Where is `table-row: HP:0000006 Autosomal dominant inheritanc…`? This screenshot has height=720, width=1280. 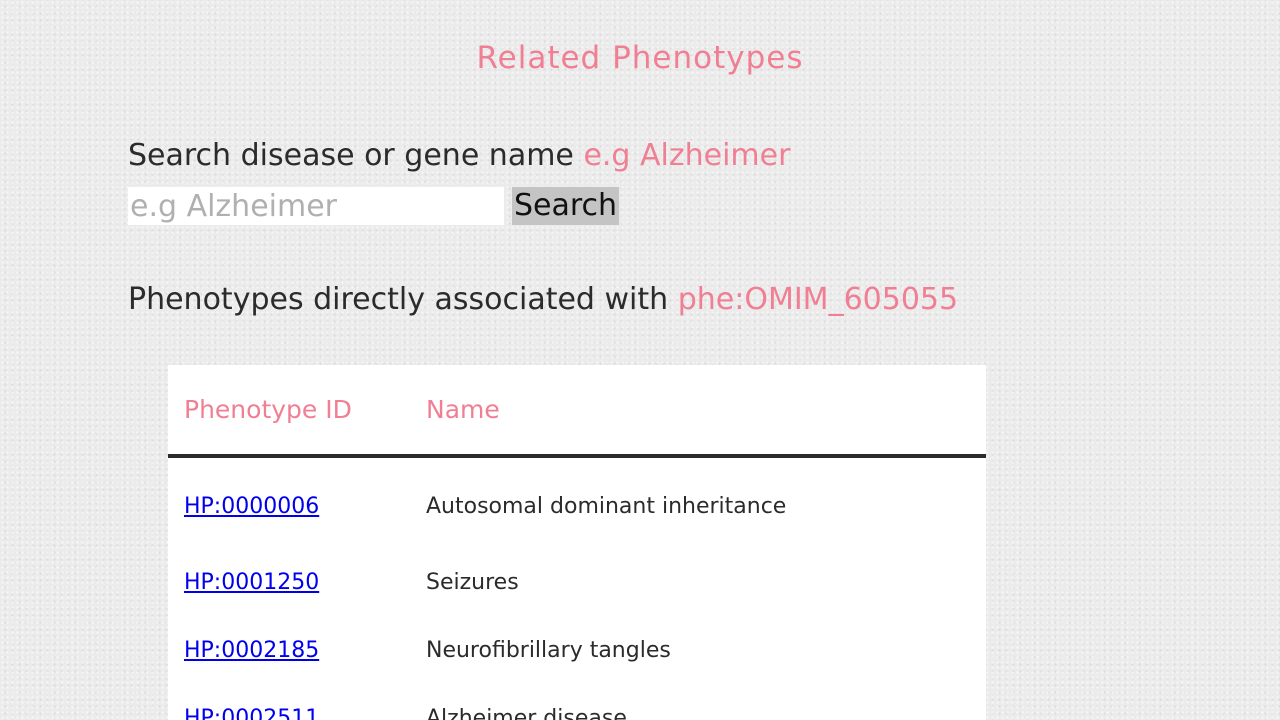
table-row: HP:0000006 Autosomal dominant inheritanc… is located at coordinates (577, 502).